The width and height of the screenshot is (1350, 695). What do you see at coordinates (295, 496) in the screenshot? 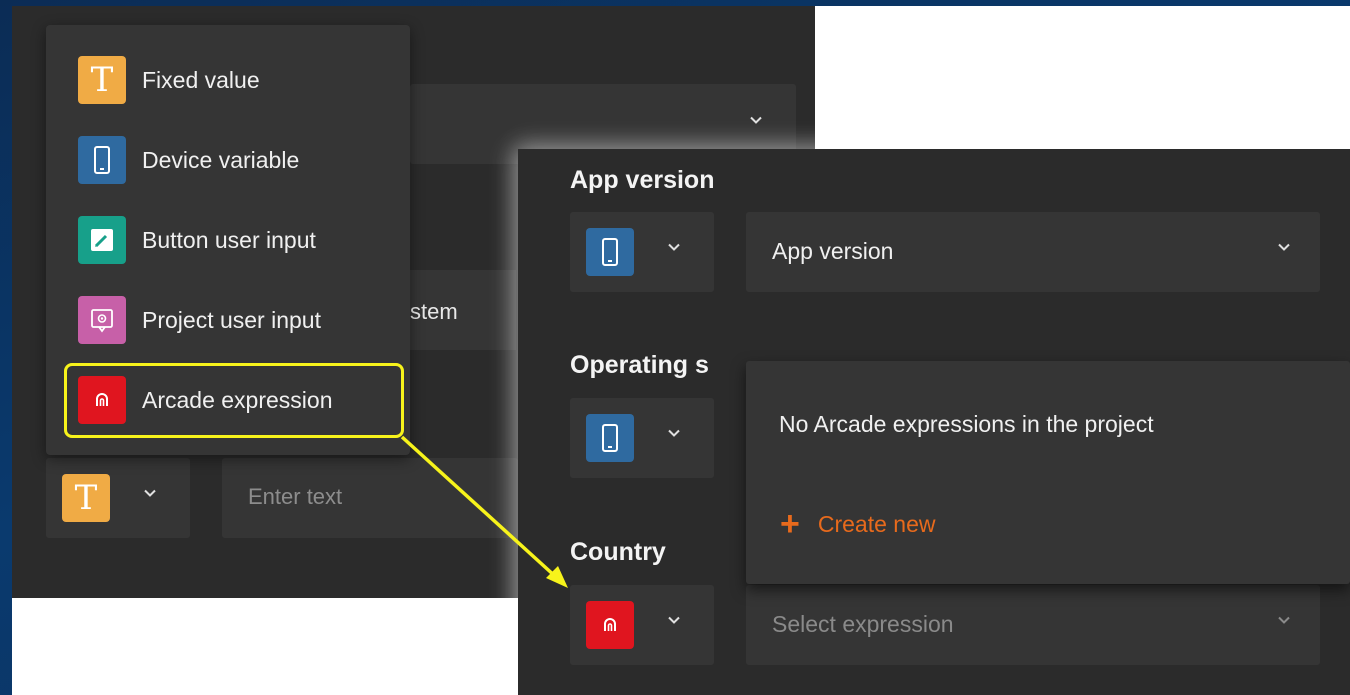
I see `enter-text-placeholder: Enter text` at bounding box center [295, 496].